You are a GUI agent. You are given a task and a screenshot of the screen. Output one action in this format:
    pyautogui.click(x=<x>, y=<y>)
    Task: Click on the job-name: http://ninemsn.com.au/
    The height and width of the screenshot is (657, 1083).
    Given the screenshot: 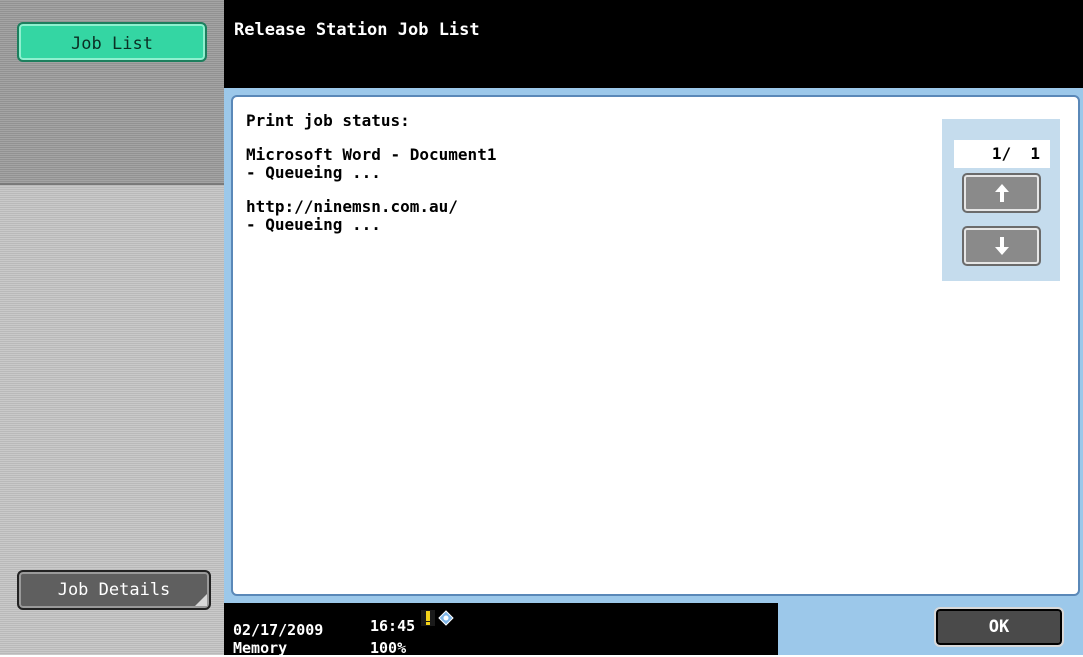 What is the action you would take?
    pyautogui.click(x=352, y=206)
    